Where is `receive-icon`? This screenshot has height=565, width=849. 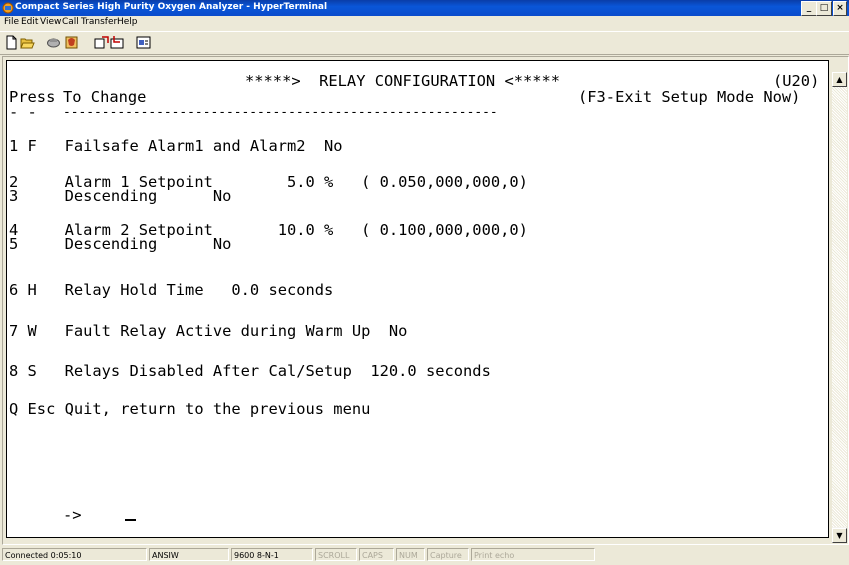 receive-icon is located at coordinates (117, 42).